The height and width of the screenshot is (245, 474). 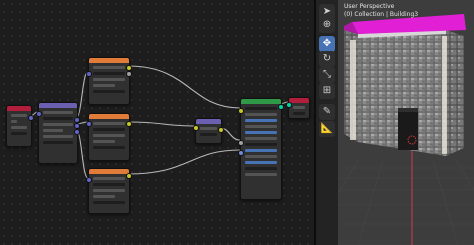 I want to click on floor-grid, so click(x=406, y=202).